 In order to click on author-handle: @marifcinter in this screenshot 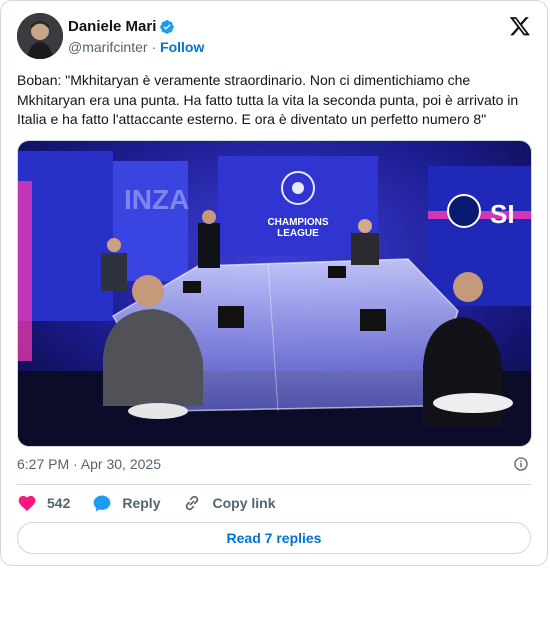, I will do `click(108, 47)`.